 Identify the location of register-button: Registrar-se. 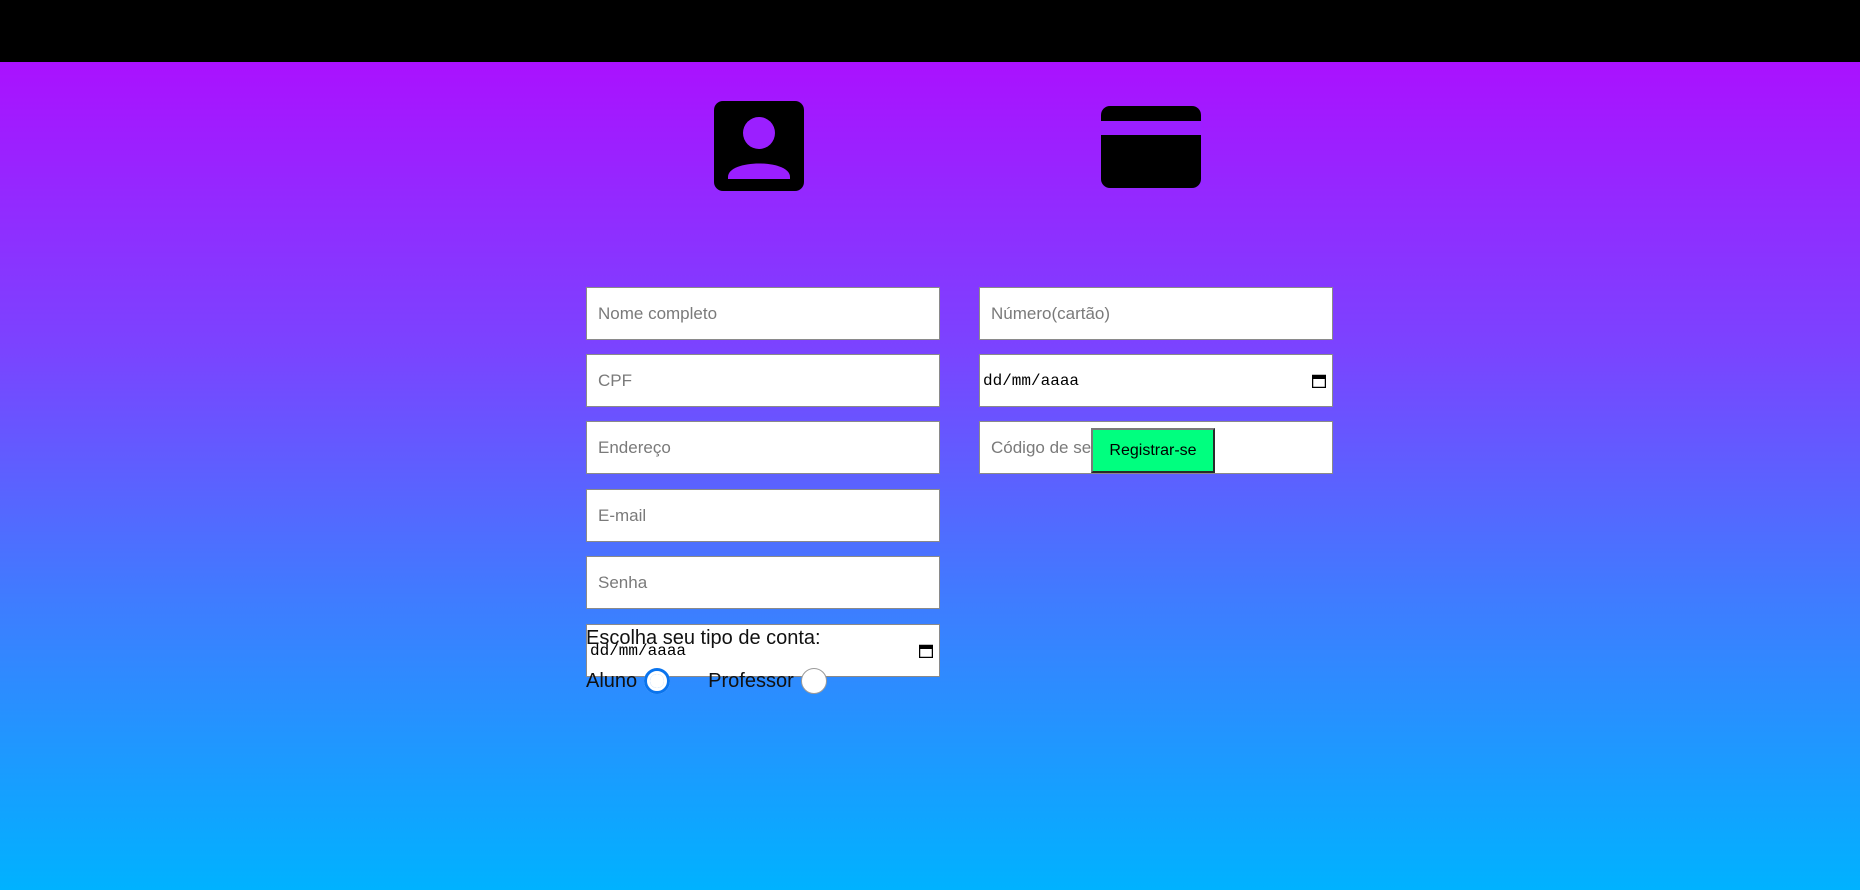
(1153, 450).